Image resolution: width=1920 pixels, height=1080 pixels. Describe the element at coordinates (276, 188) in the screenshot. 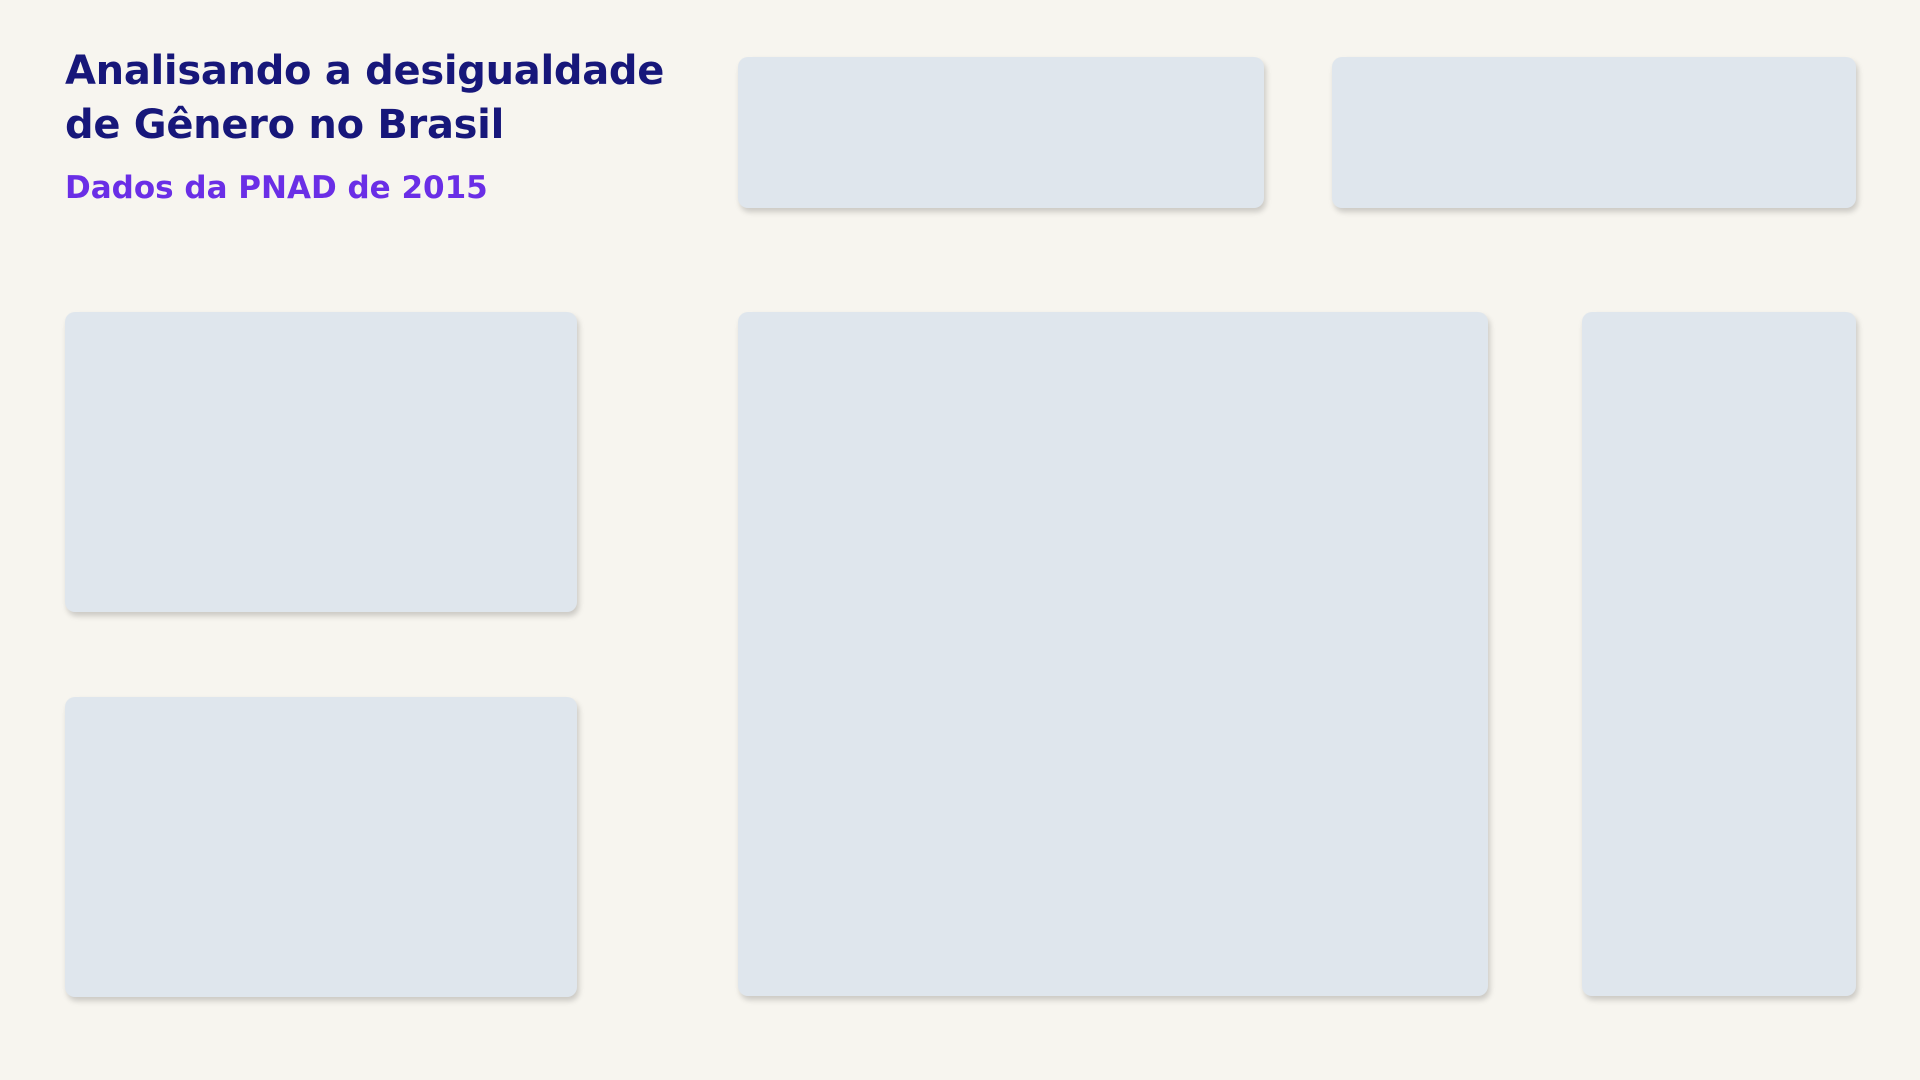

I see `page-subtitle: Dados da PNAD de 2015` at that location.